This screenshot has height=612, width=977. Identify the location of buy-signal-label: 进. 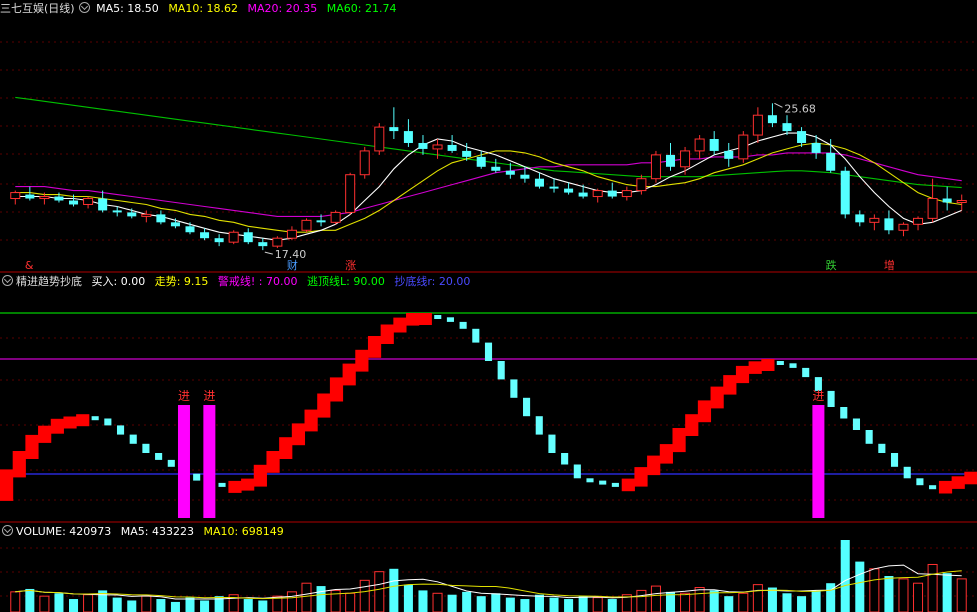
(184, 396).